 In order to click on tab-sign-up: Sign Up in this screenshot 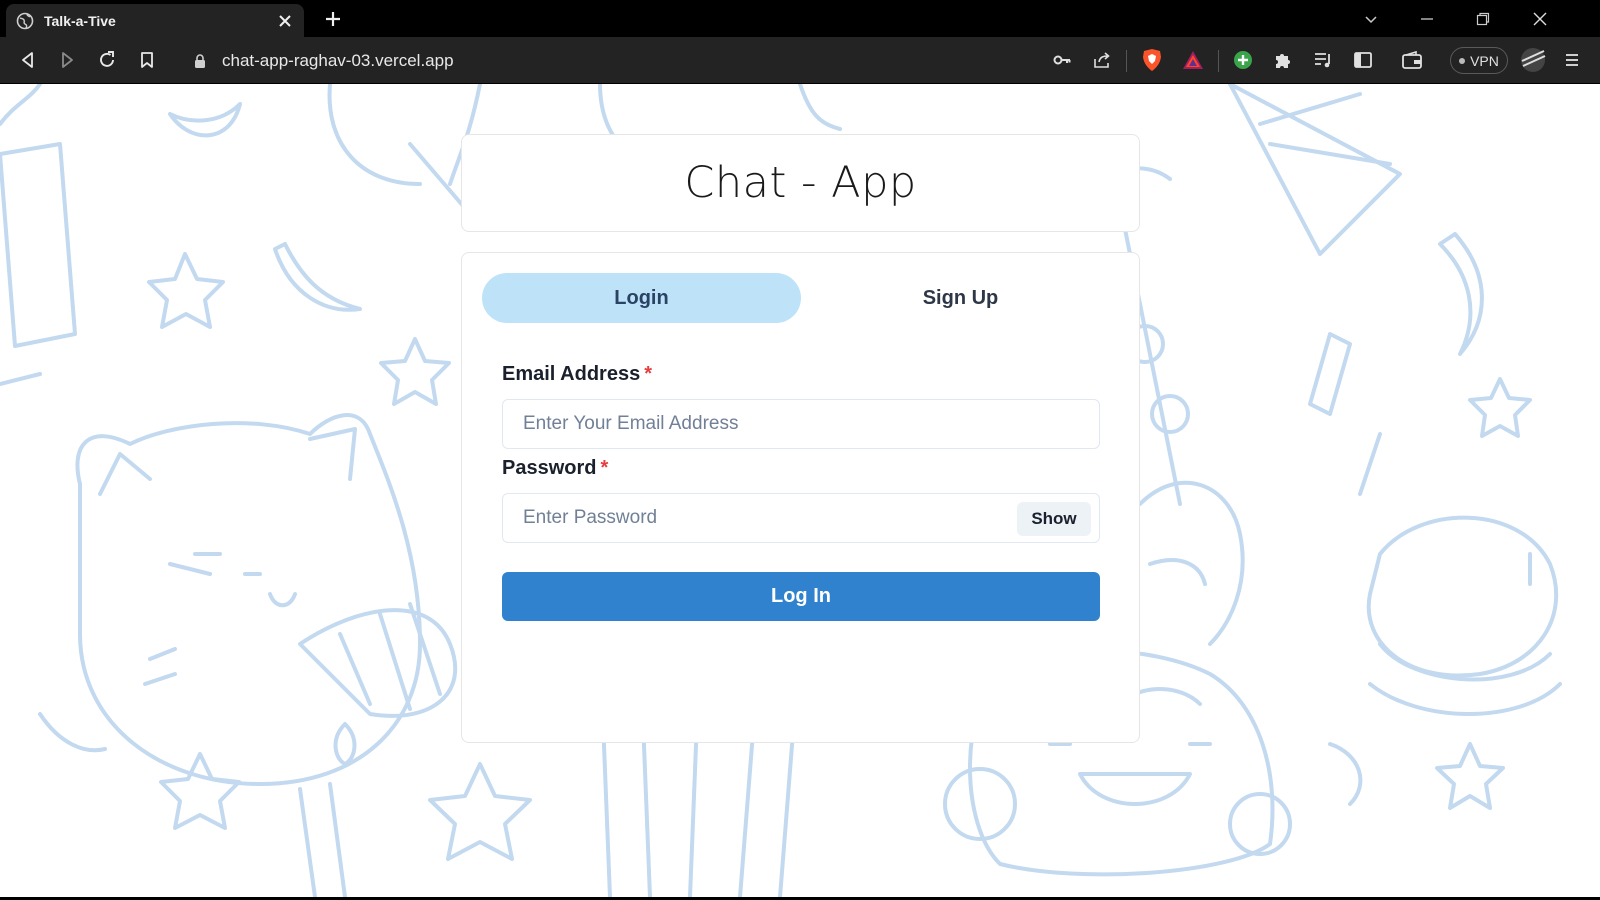, I will do `click(960, 298)`.